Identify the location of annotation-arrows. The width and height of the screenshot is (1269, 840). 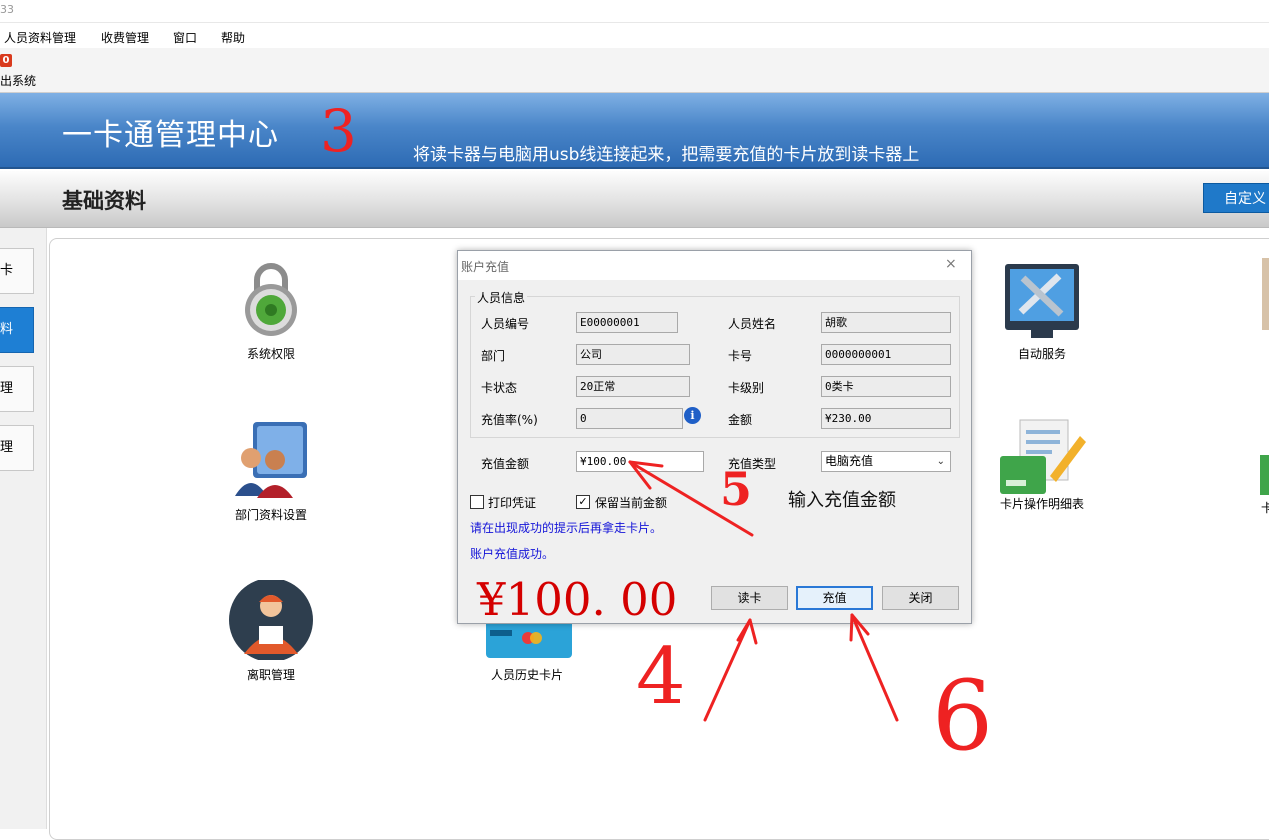
(763, 591).